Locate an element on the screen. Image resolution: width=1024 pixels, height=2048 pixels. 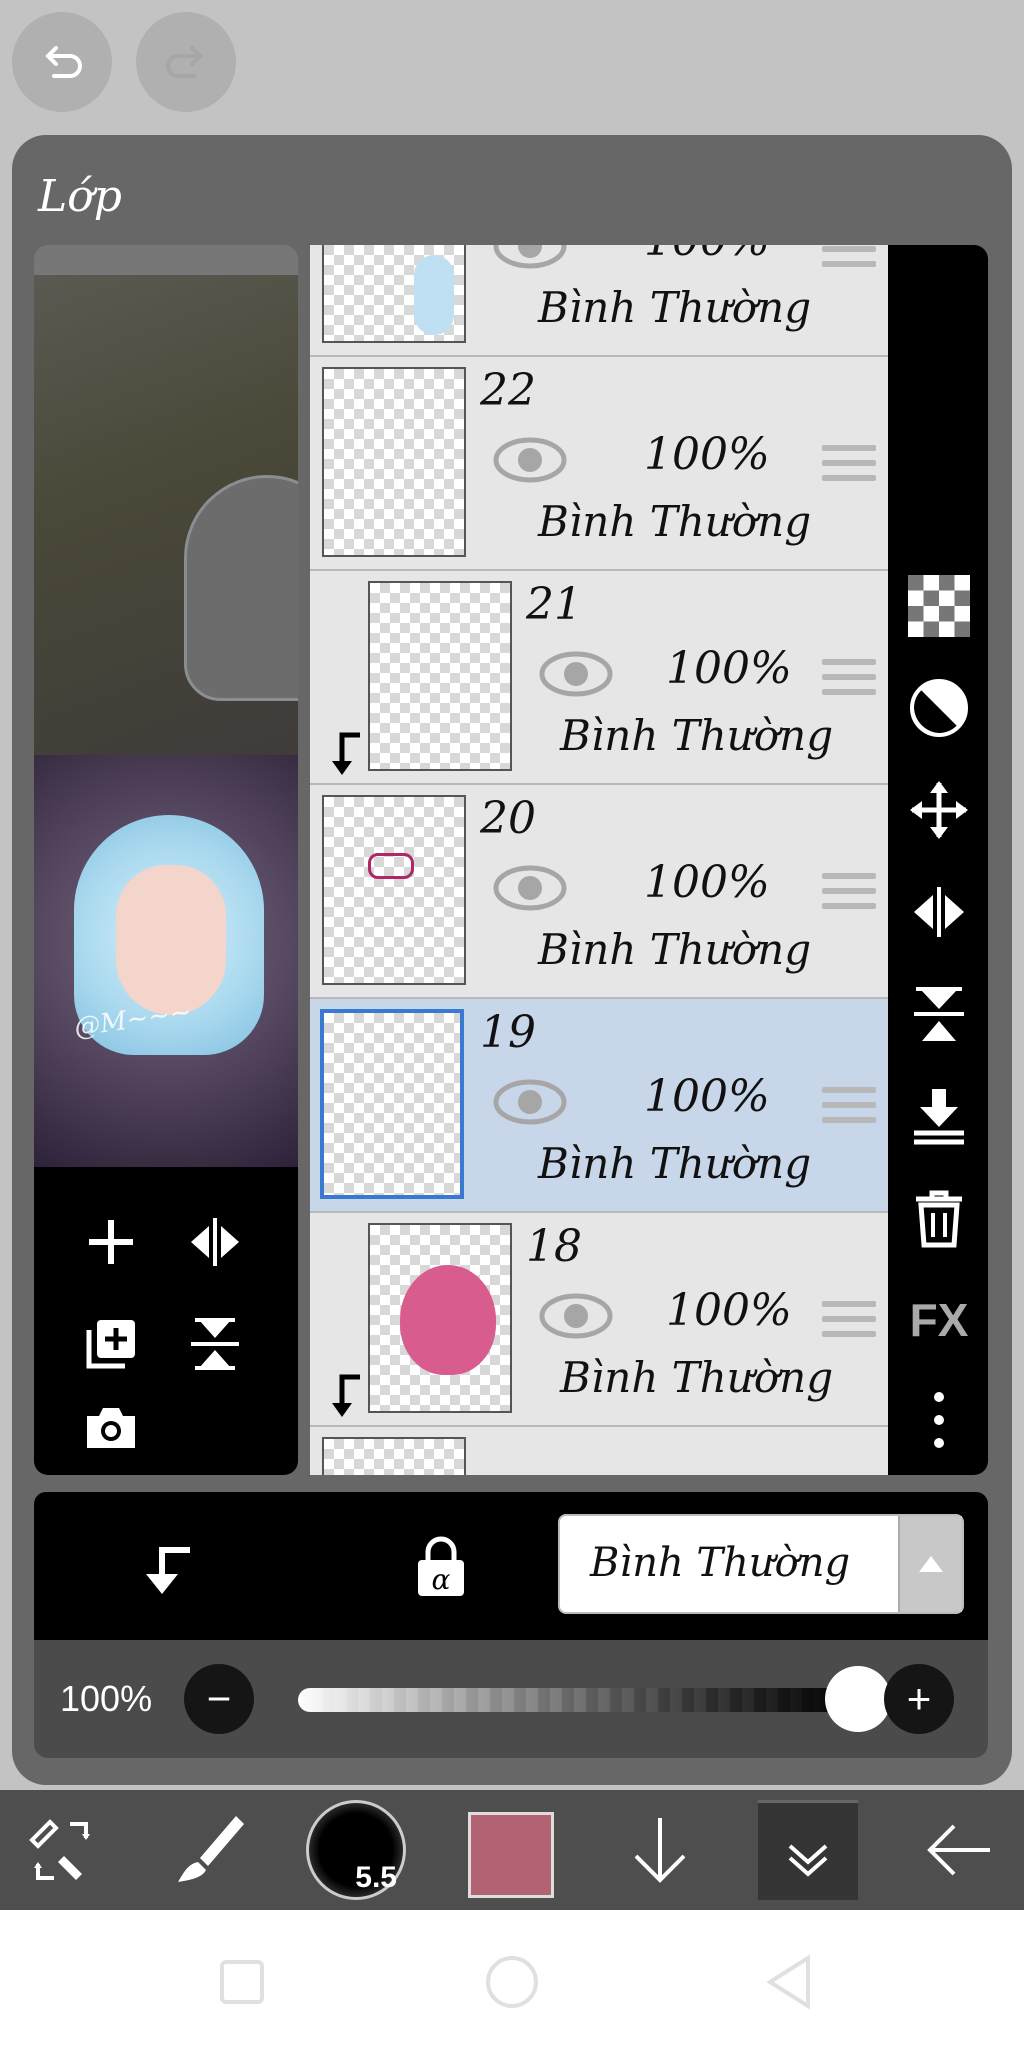
color-mask-button is located at coordinates (939, 708).